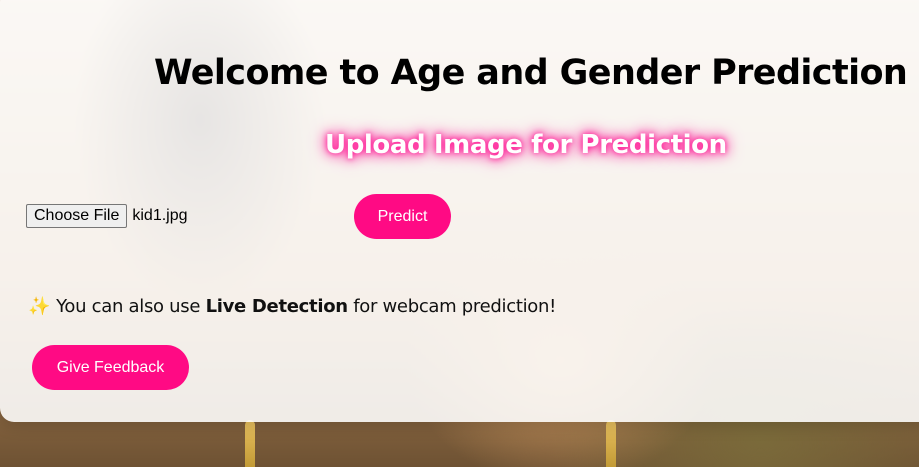  Describe the element at coordinates (277, 306) in the screenshot. I see `live-detection-label: Live Detection` at that location.